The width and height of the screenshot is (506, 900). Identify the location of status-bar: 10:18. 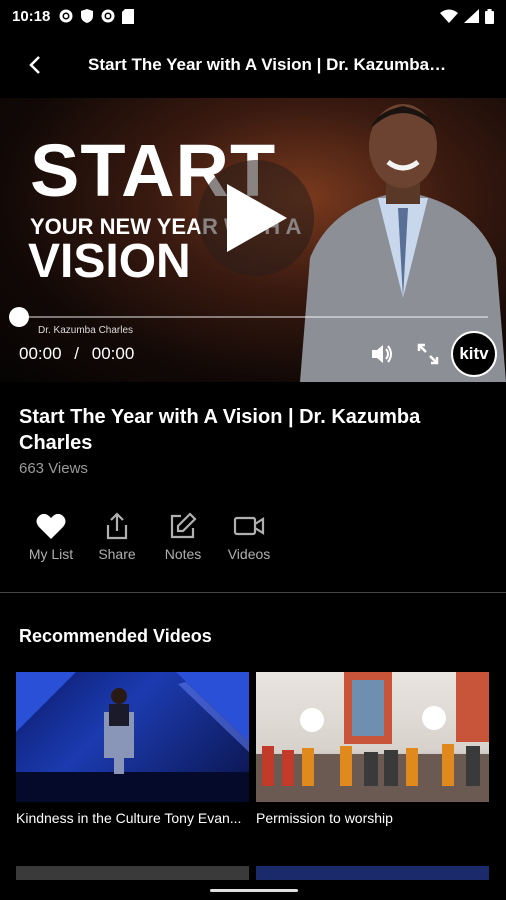
(253, 16).